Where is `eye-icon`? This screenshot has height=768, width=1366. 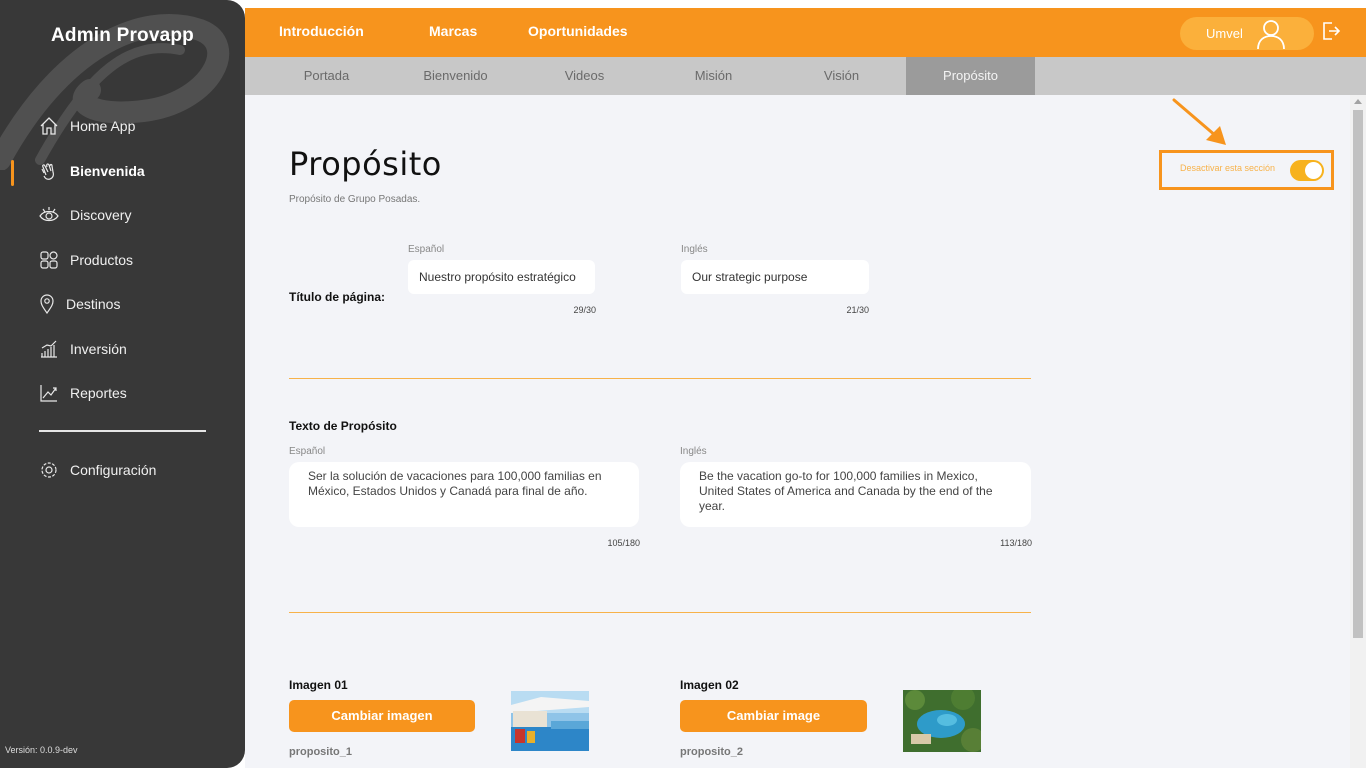
eye-icon is located at coordinates (49, 215).